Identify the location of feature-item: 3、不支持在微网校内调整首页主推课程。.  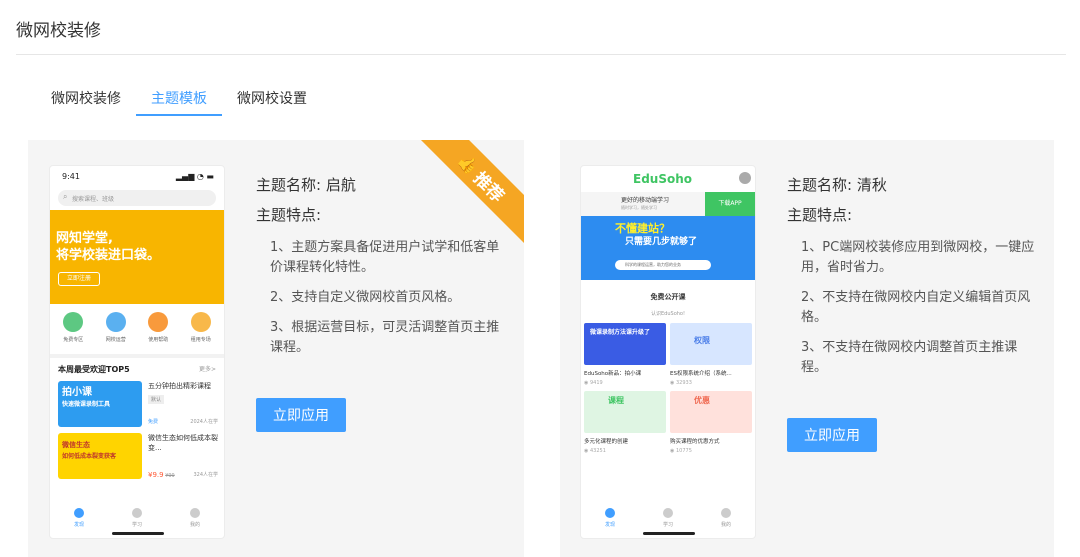
(909, 357).